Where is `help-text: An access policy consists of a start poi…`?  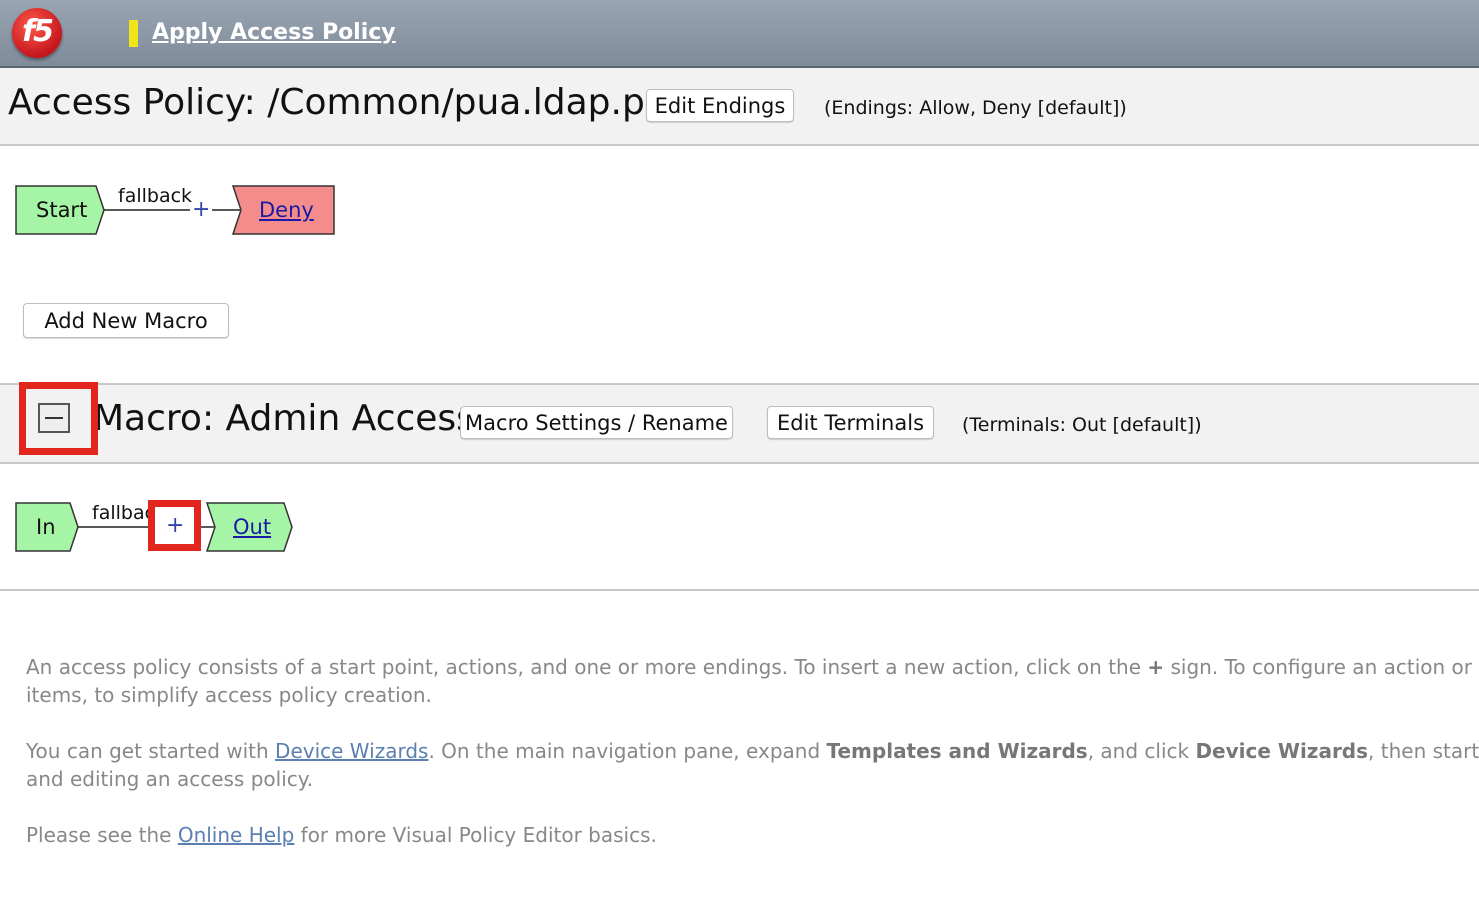
help-text: An access policy consists of a start poi… is located at coordinates (587, 667).